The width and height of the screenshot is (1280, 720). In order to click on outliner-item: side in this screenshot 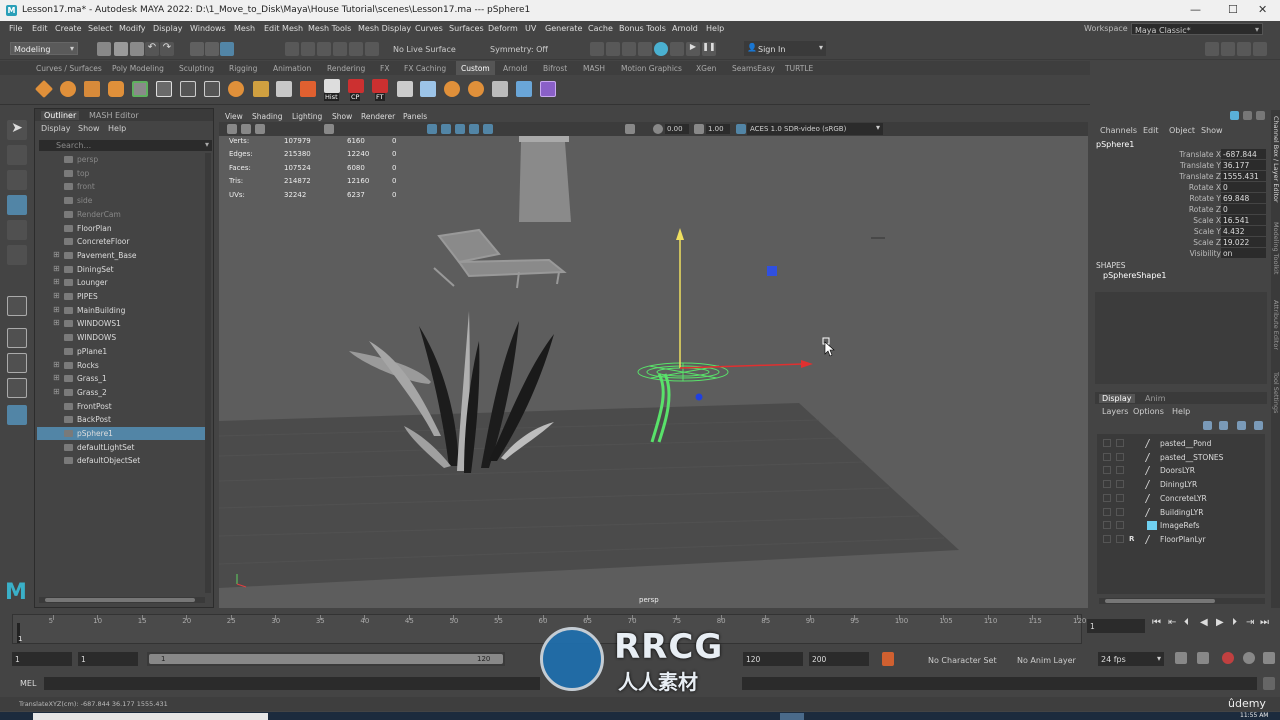, I will do `click(122, 200)`.